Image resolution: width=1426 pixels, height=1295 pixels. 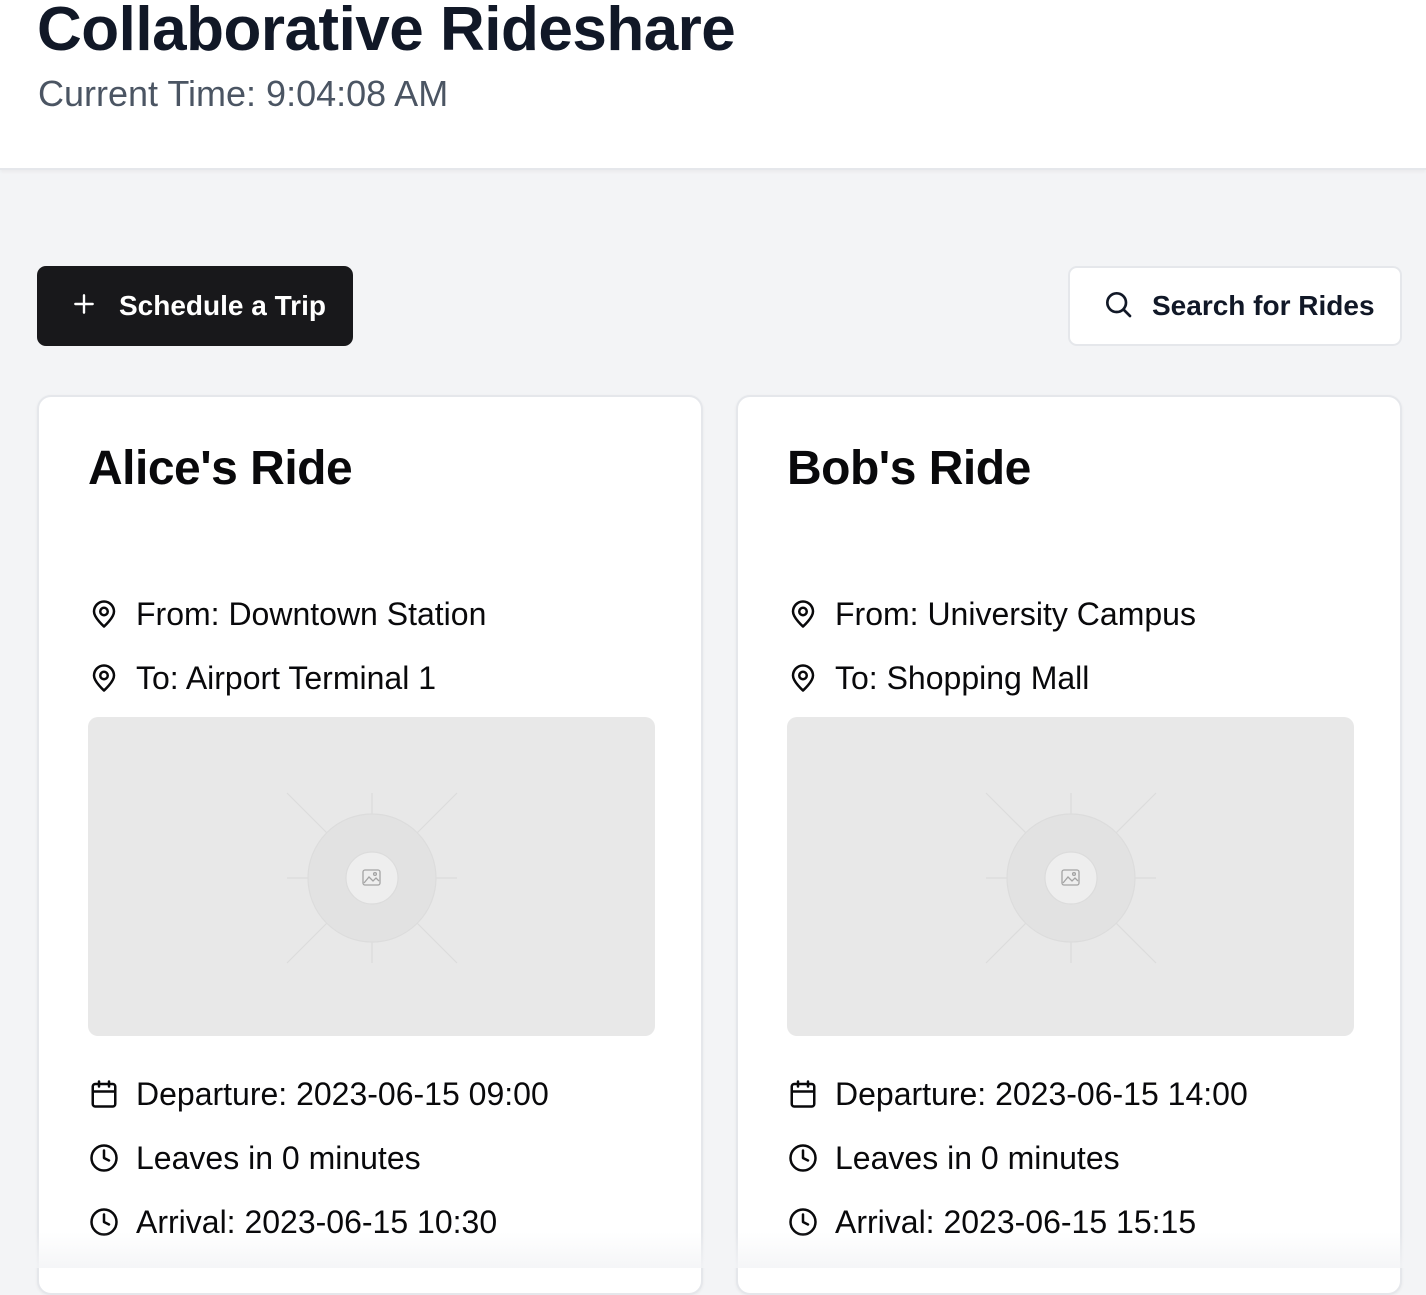 I want to click on search-rides-button: Search for Rides, so click(x=1235, y=306).